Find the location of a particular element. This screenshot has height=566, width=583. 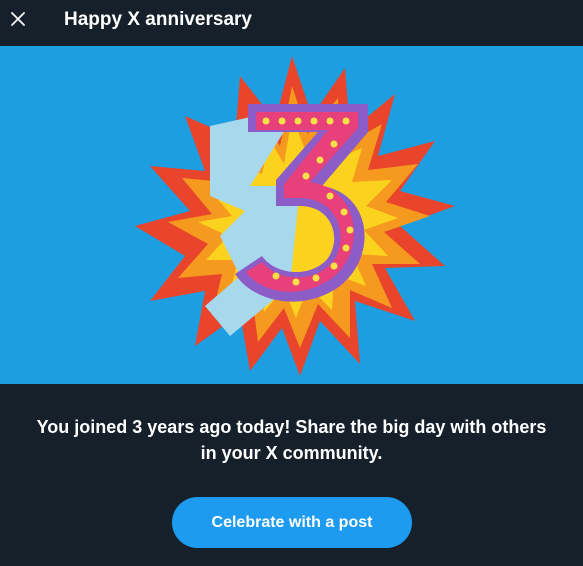

modal-header: Happy X anniversary is located at coordinates (291, 23).